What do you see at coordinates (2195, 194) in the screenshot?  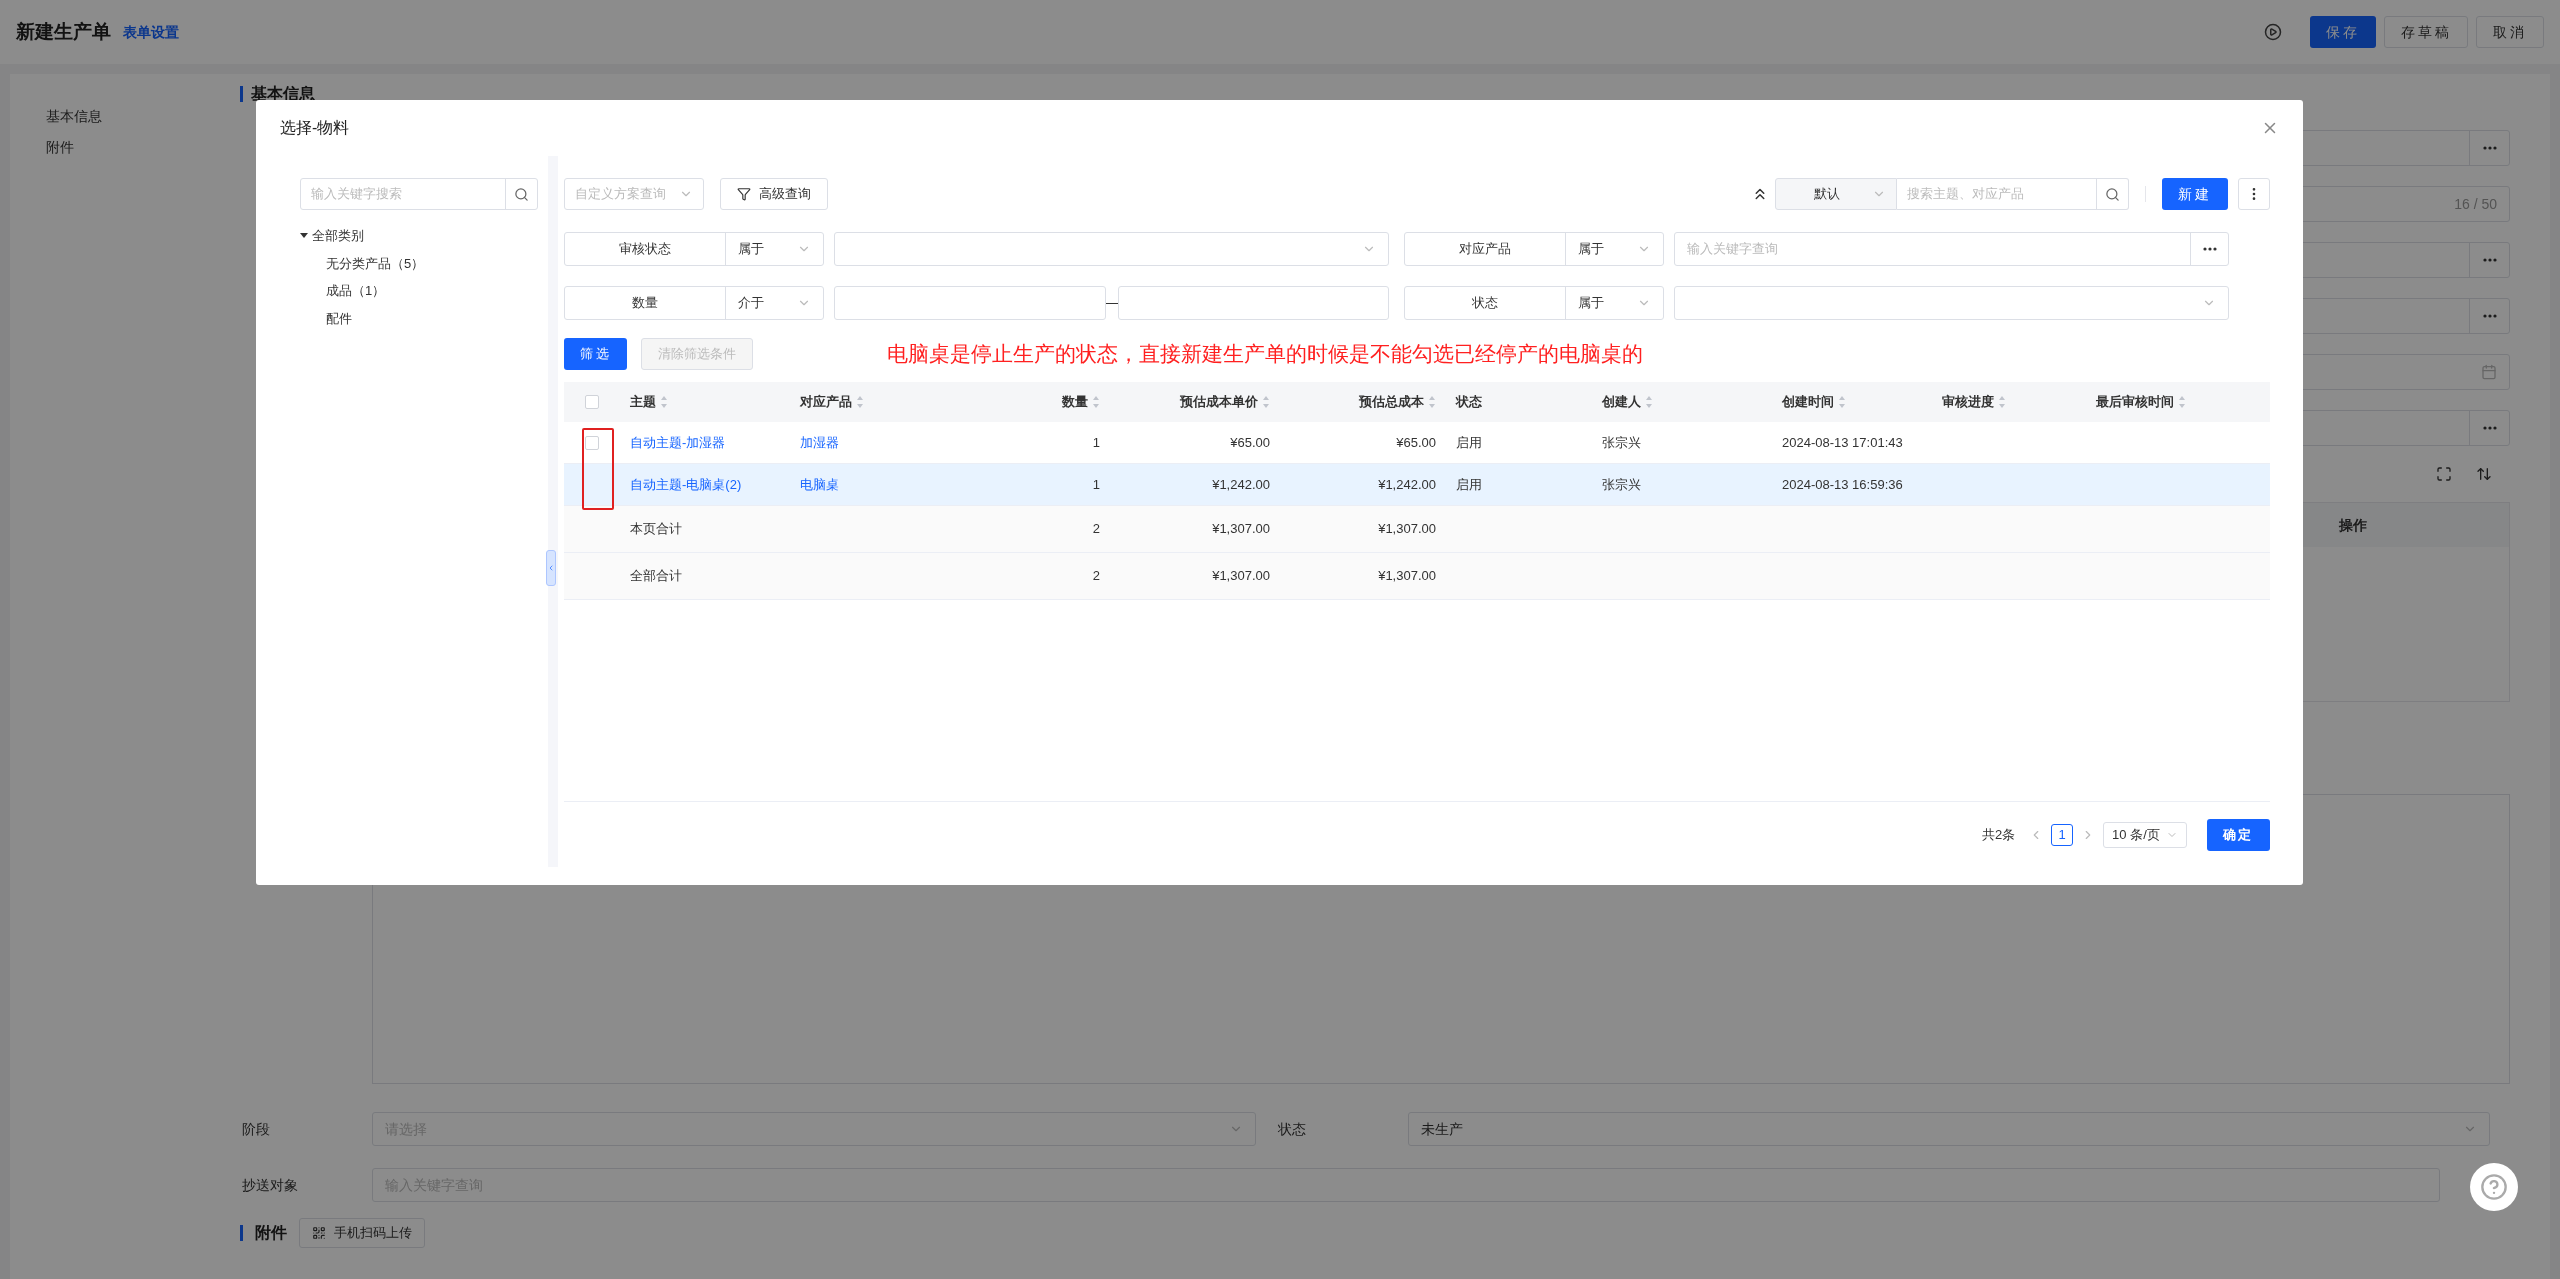 I see `new-button: 新建` at bounding box center [2195, 194].